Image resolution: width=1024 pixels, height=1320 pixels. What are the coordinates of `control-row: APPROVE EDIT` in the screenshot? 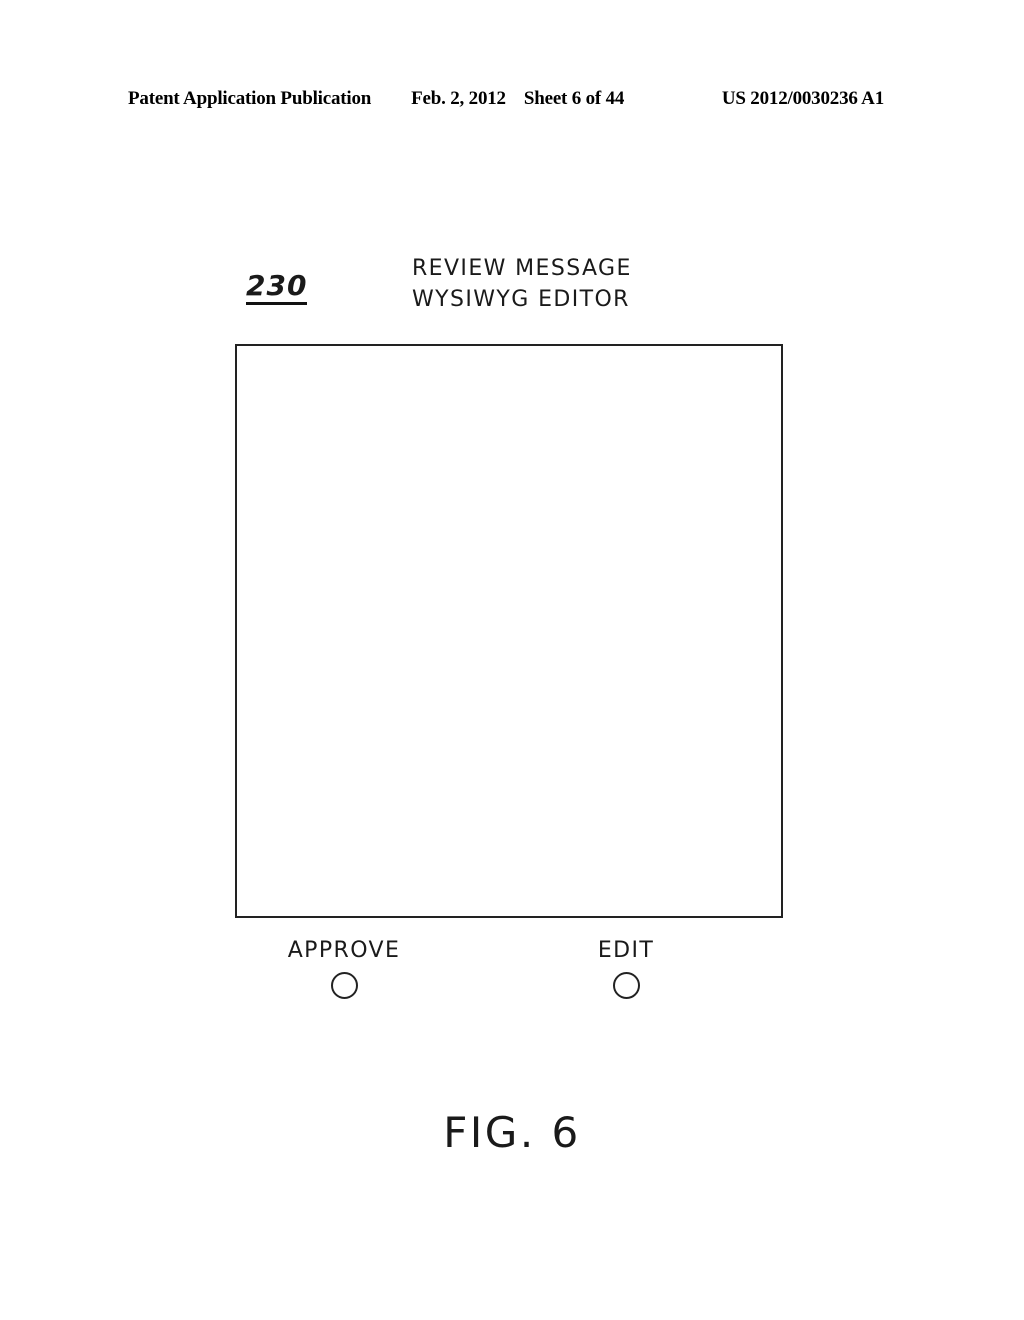 It's located at (509, 983).